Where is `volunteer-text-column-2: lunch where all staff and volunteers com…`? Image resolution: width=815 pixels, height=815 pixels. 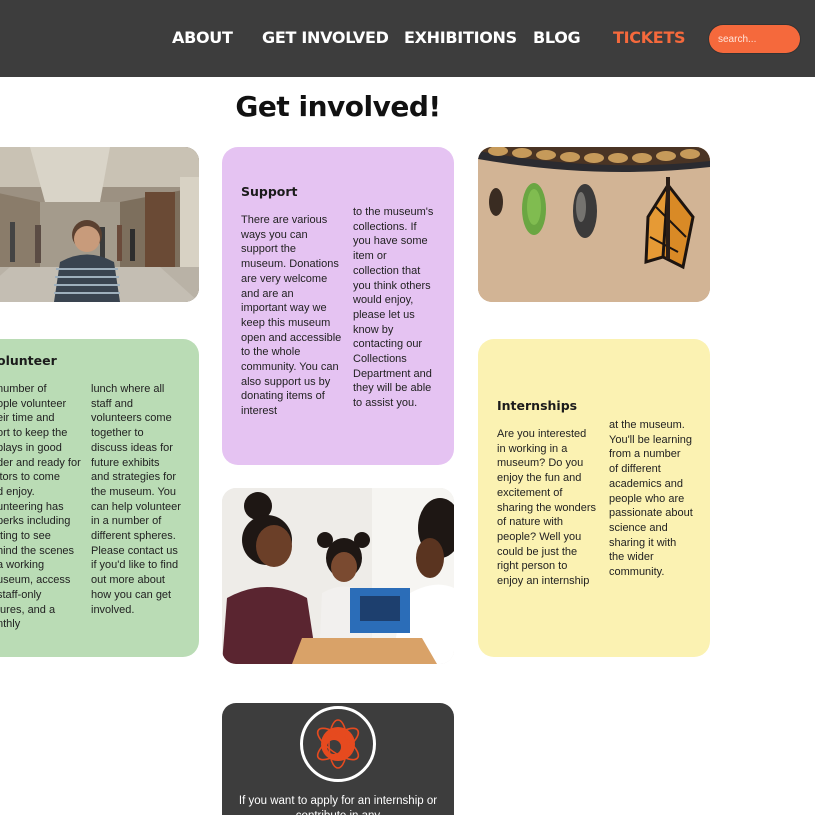
volunteer-text-column-2: lunch where all staff and volunteers com… is located at coordinates (136, 499).